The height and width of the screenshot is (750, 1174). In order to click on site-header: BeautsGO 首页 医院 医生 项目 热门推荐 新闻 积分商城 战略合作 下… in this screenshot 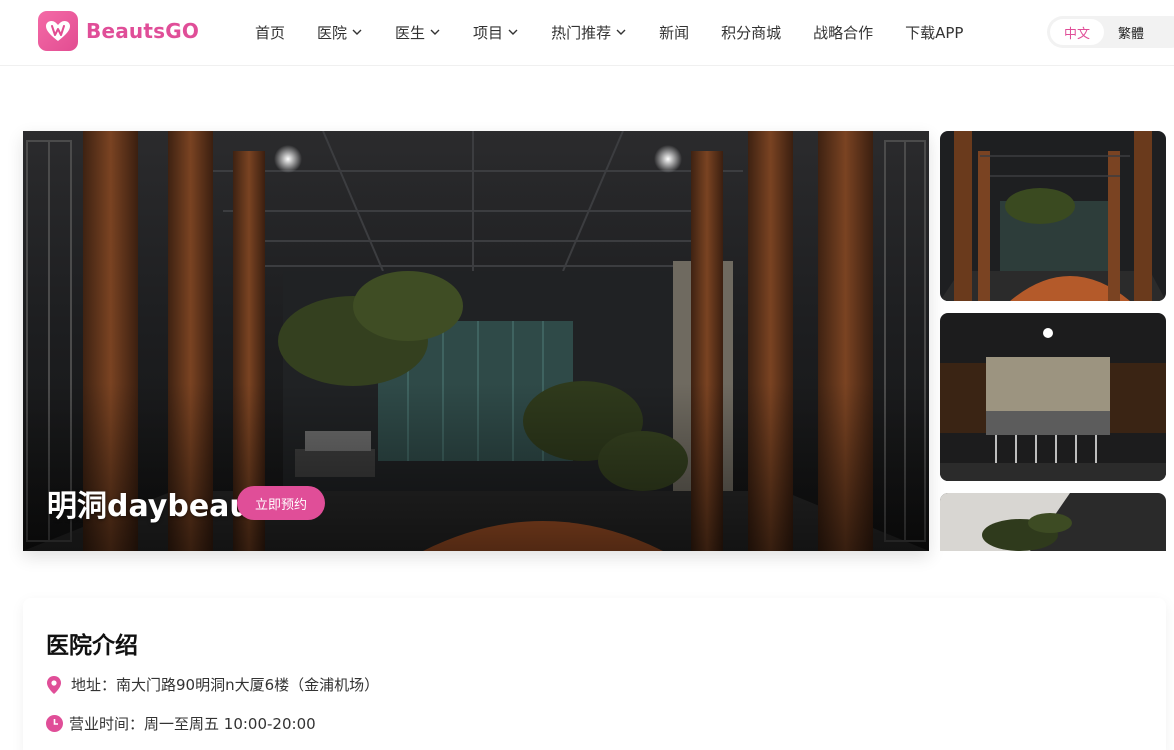, I will do `click(587, 33)`.